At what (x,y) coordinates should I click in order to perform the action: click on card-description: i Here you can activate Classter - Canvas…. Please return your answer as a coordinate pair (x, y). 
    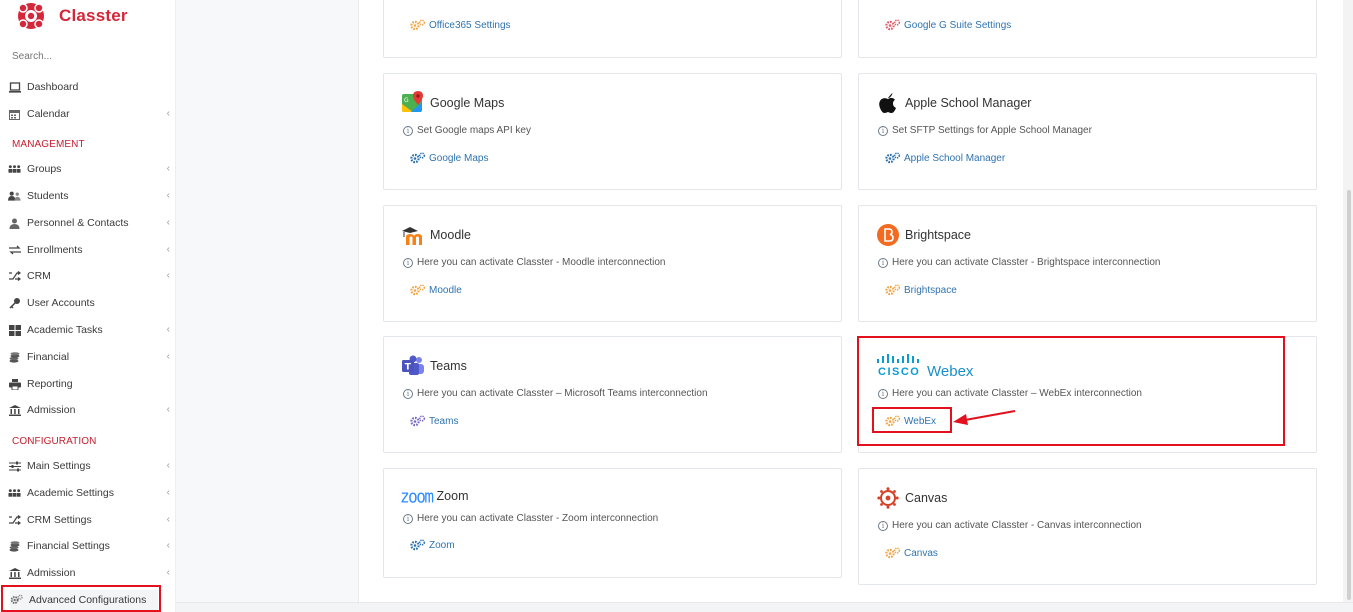
    Looking at the image, I should click on (1010, 525).